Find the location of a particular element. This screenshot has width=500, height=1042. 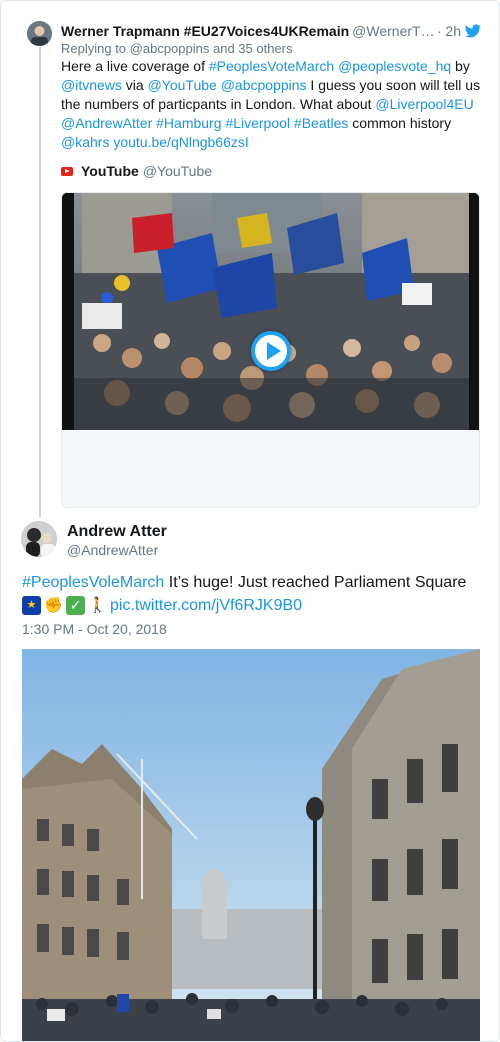

hashtag-link: #PeoplesVoleMarch is located at coordinates (93, 582).